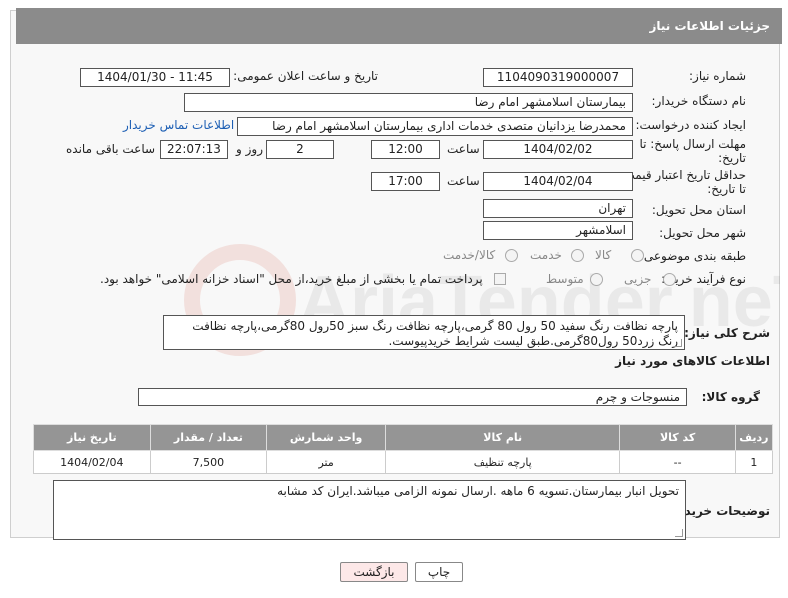 Image resolution: width=788 pixels, height=598 pixels. Describe the element at coordinates (92, 462) in the screenshot. I see `cell-need-date: 1404/02/04` at that location.